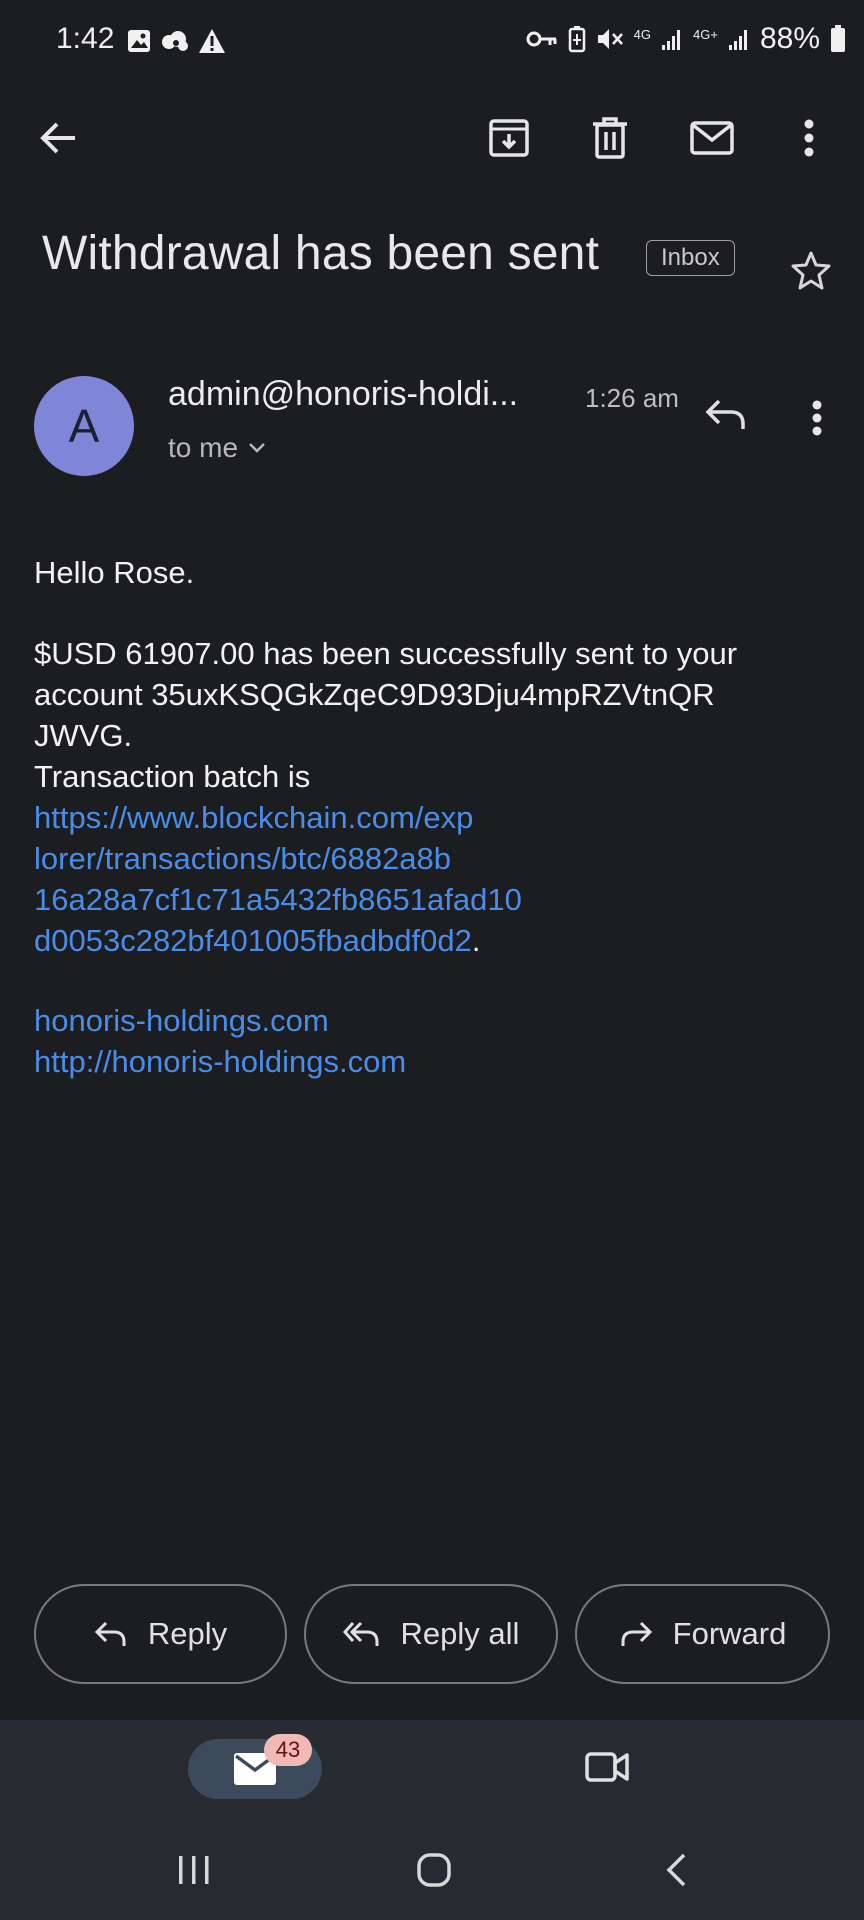 The height and width of the screenshot is (1920, 864). Describe the element at coordinates (432, 1820) in the screenshot. I see `bottom-navigation-bar` at that location.